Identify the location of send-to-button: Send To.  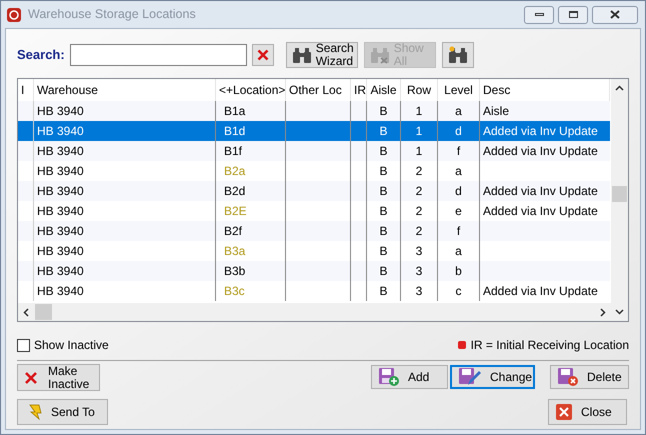
(62, 412).